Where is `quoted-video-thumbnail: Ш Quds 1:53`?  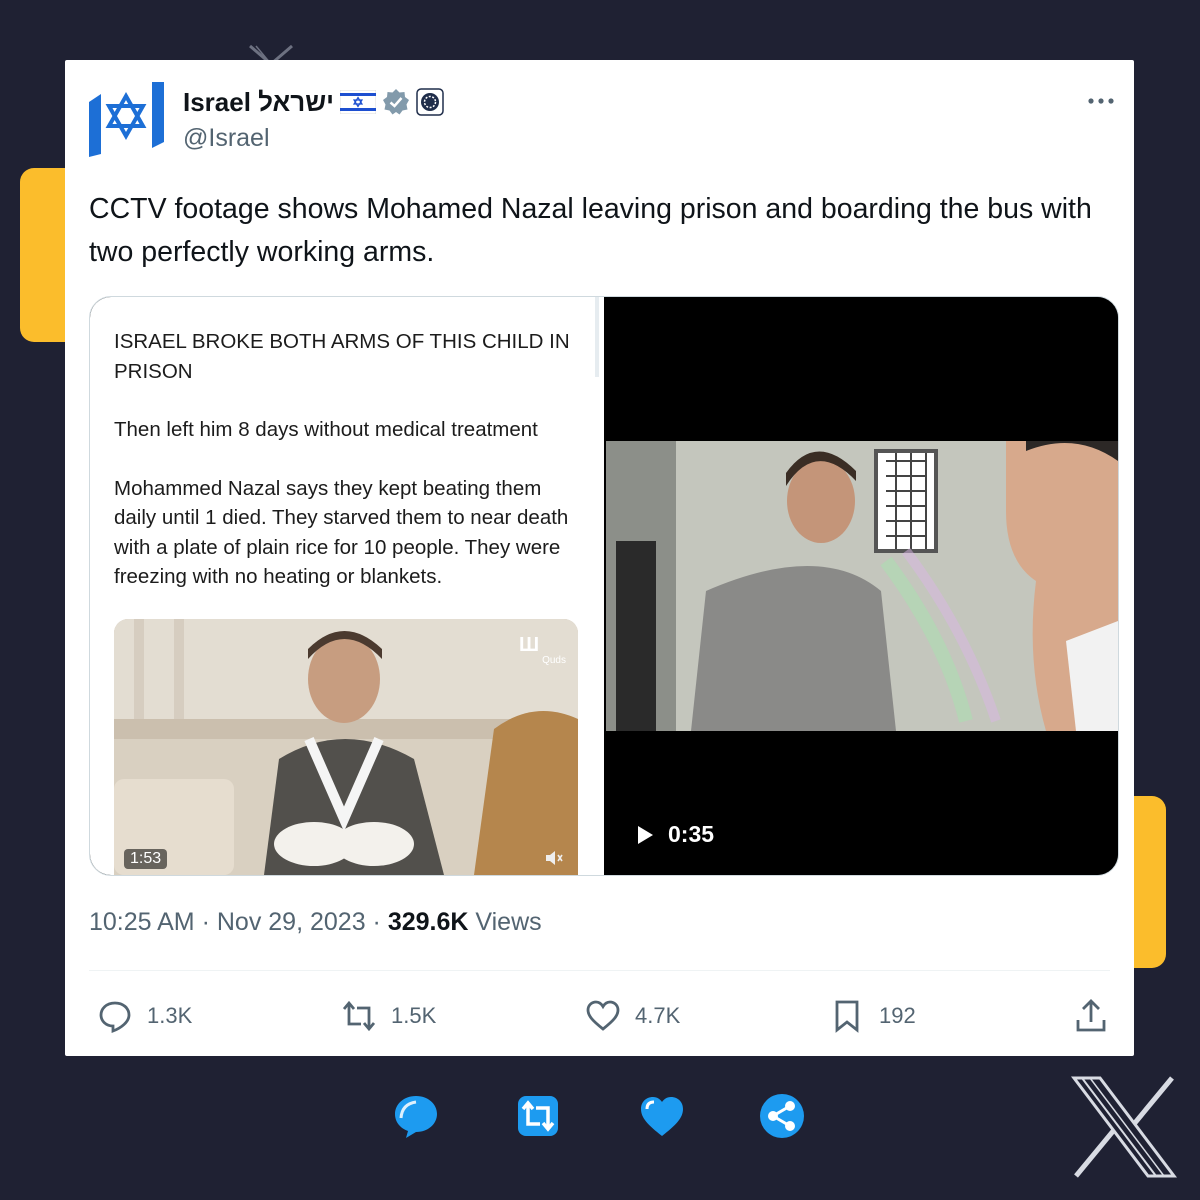 quoted-video-thumbnail: Ш Quds 1:53 is located at coordinates (346, 747).